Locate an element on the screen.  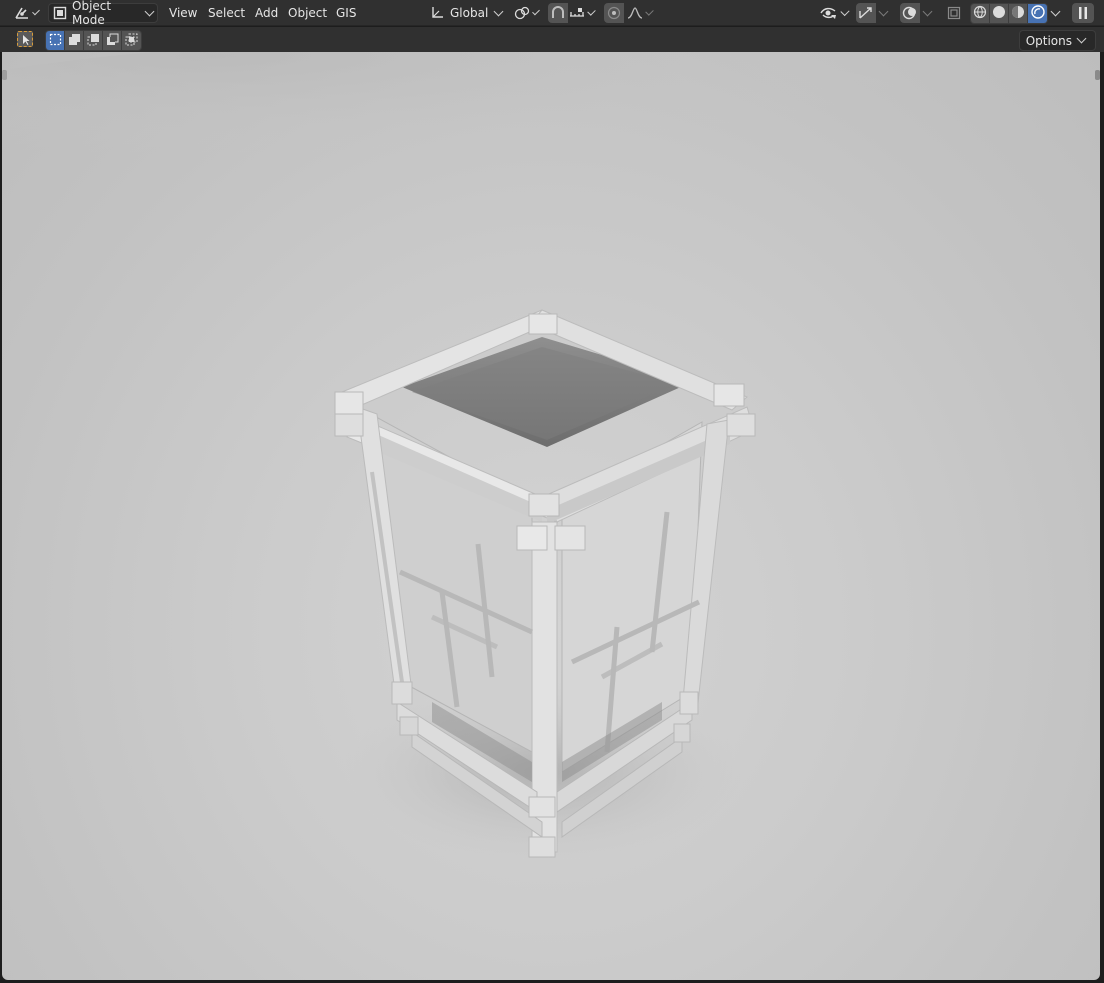
eye-icon is located at coordinates (829, 13).